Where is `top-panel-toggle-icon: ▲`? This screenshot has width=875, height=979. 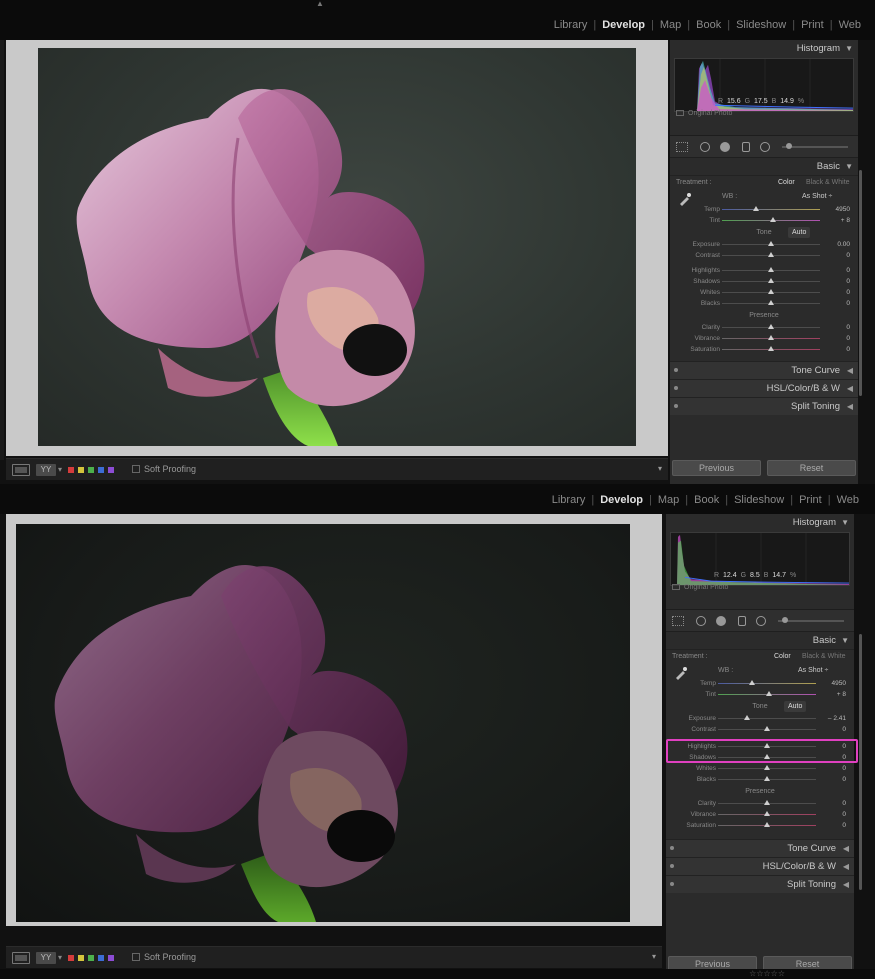
top-panel-toggle-icon: ▲ is located at coordinates (320, 4).